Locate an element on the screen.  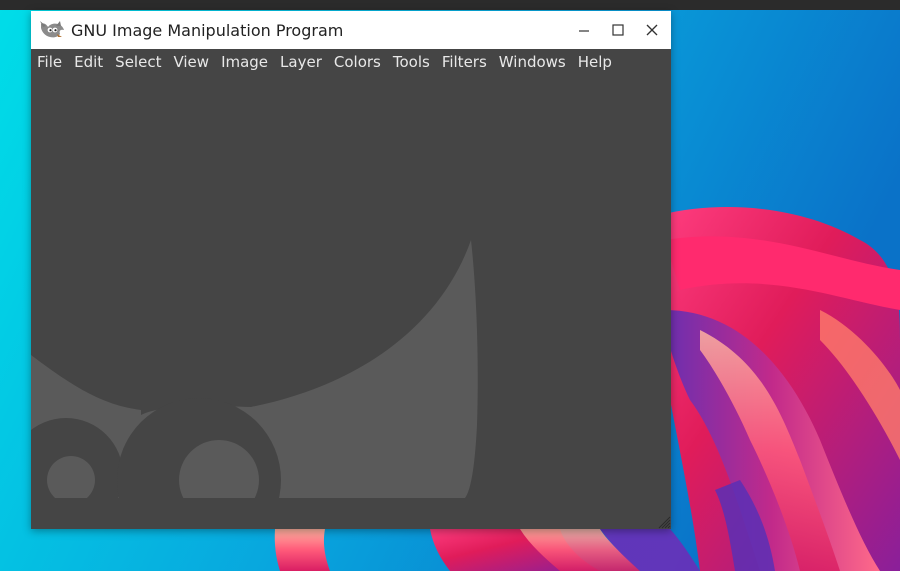
window-title: GNU Image Manipulation Program is located at coordinates (207, 30).